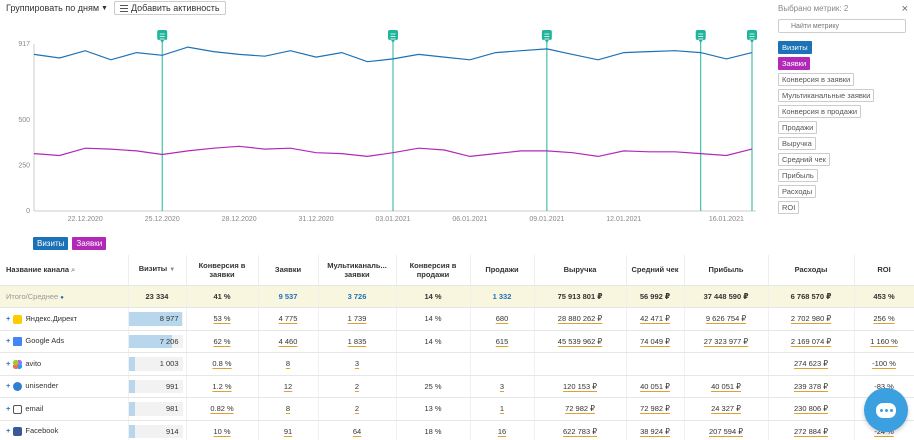  I want to click on cell-avg: 40 051 ₽, so click(655, 386).